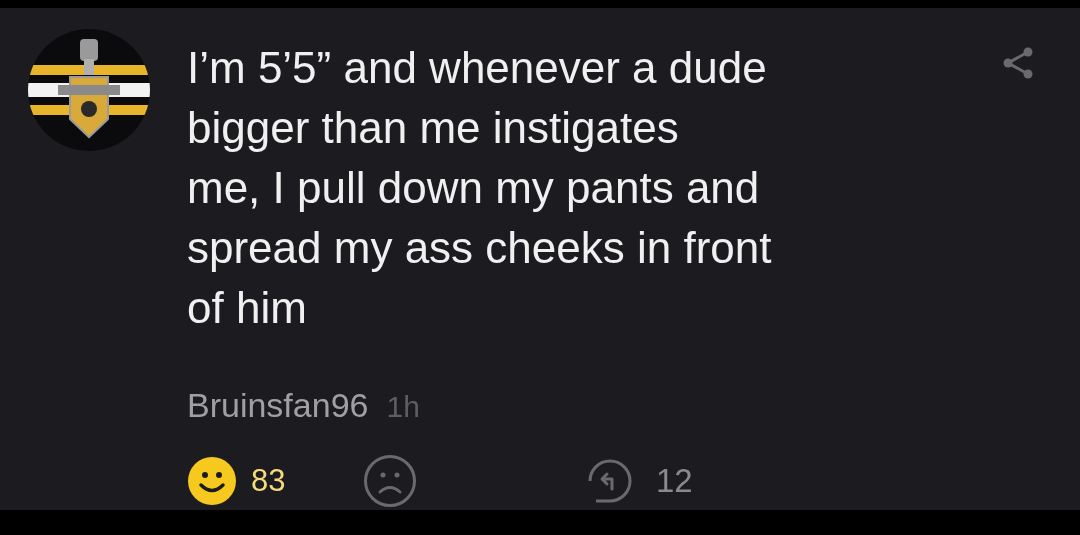 The height and width of the screenshot is (535, 1080). I want to click on like-count: 83, so click(269, 480).